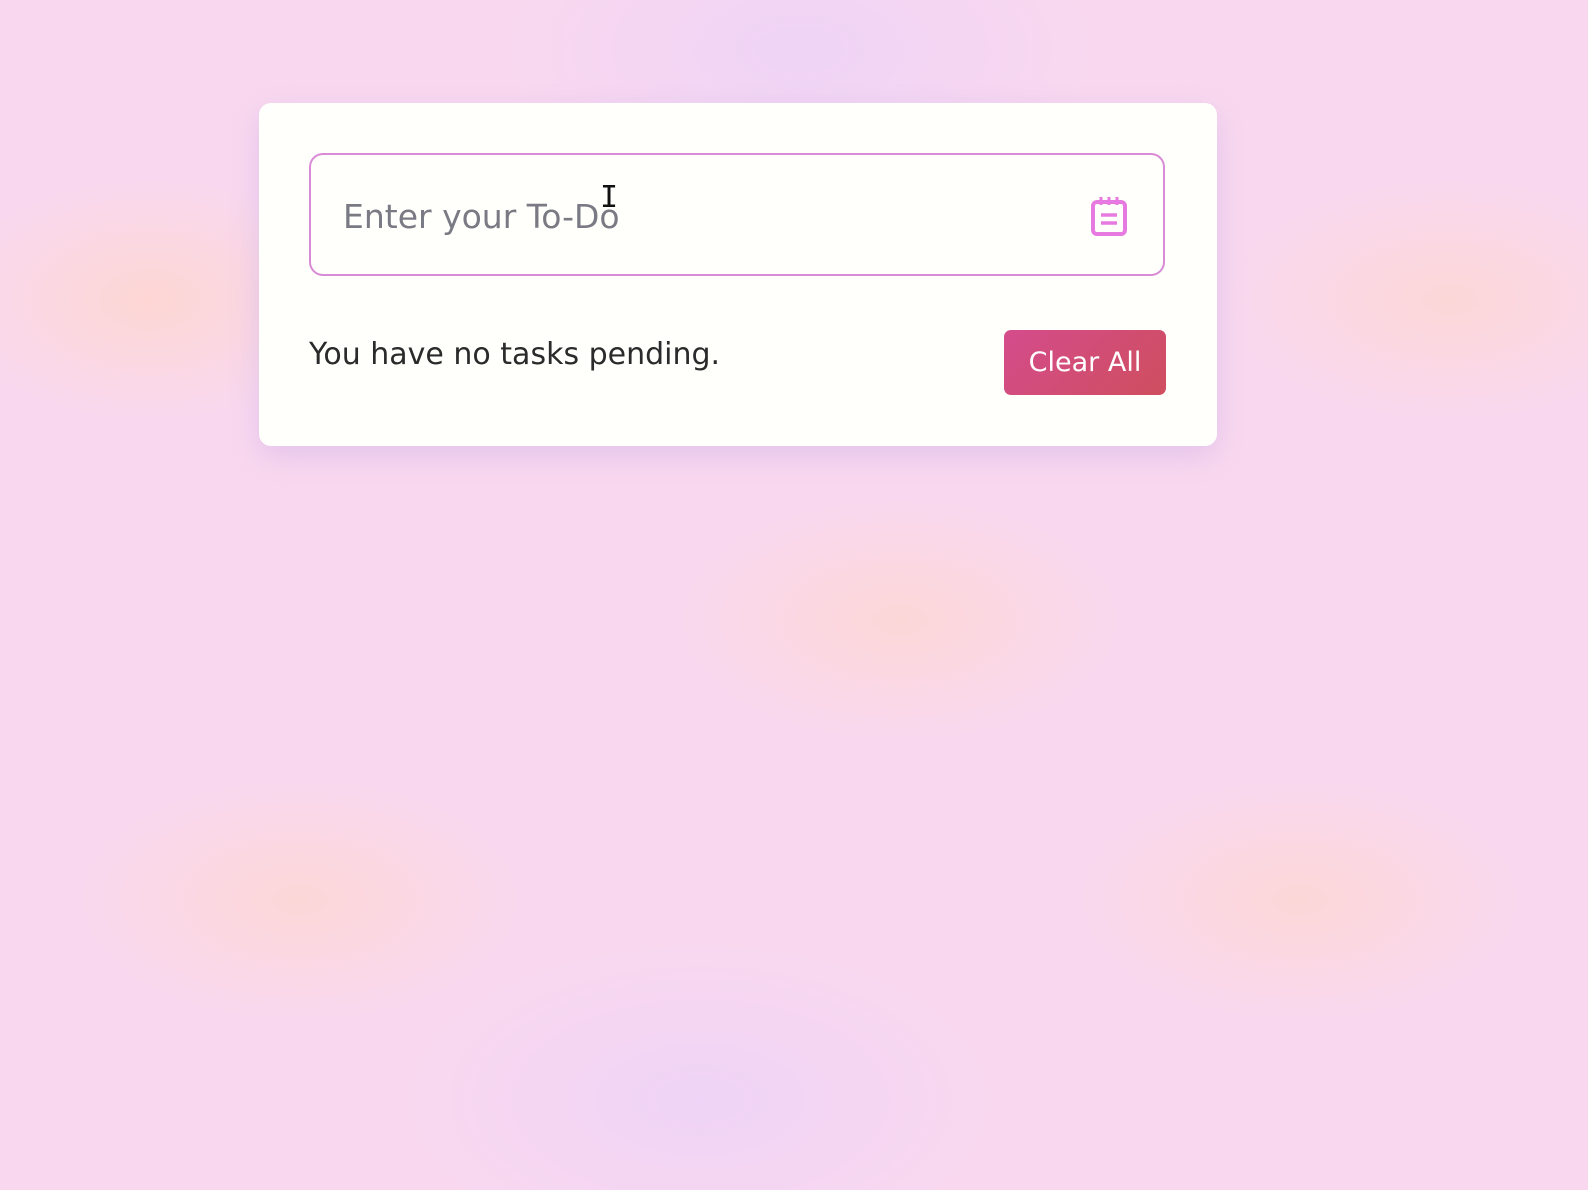 This screenshot has height=1190, width=1588. I want to click on clear-all-button: Clear All, so click(1085, 362).